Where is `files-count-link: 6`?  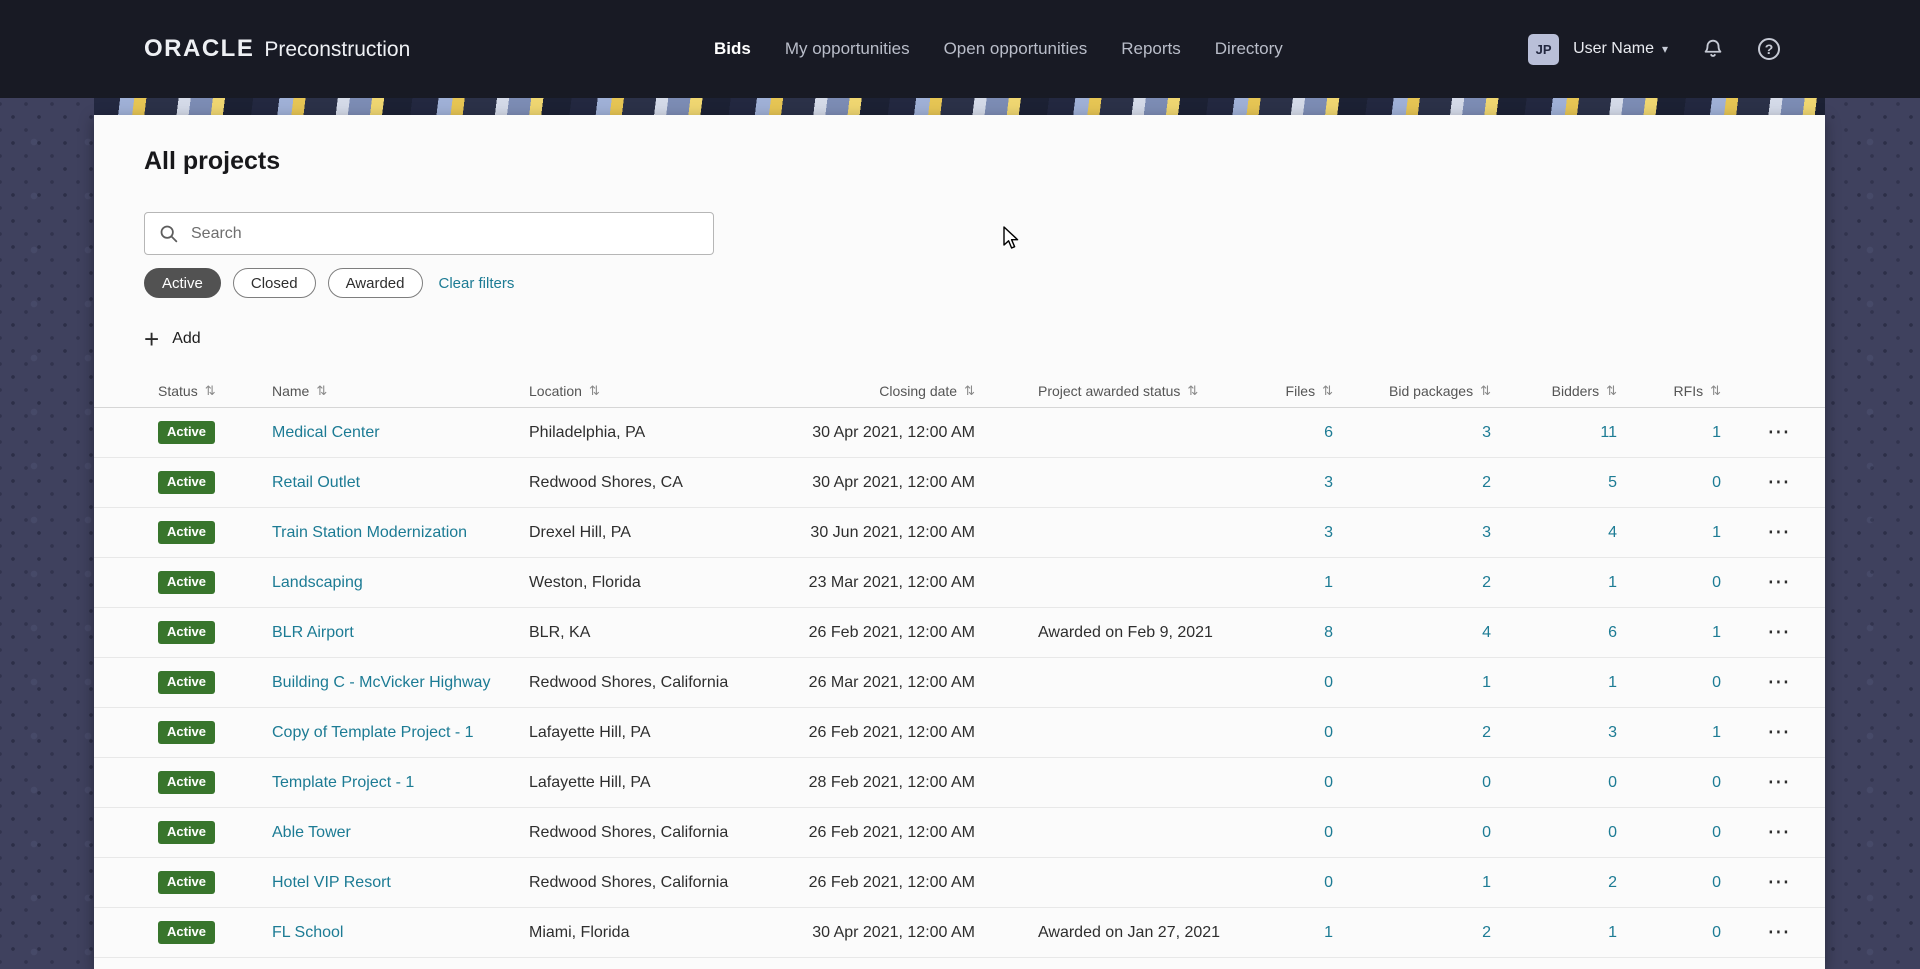
files-count-link: 6 is located at coordinates (1328, 432).